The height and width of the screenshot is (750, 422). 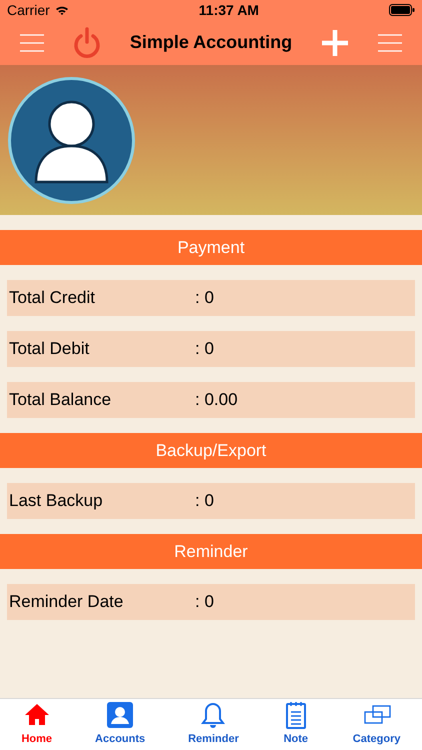 What do you see at coordinates (86, 42) in the screenshot?
I see `power-icon` at bounding box center [86, 42].